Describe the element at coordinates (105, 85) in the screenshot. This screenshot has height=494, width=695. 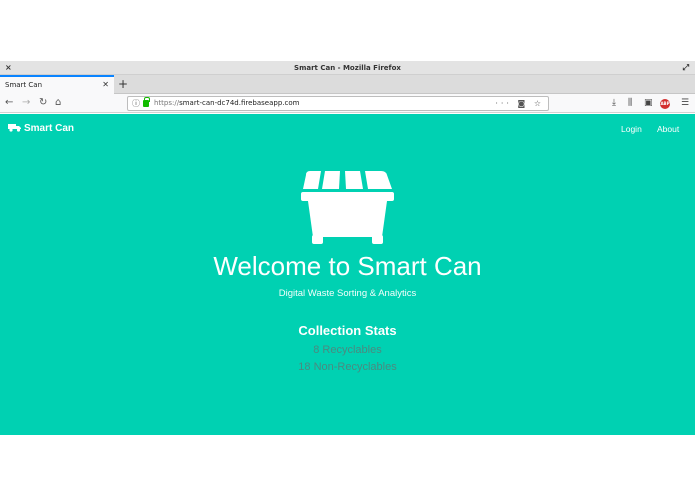
I see `tab-close-icon: ✕` at that location.